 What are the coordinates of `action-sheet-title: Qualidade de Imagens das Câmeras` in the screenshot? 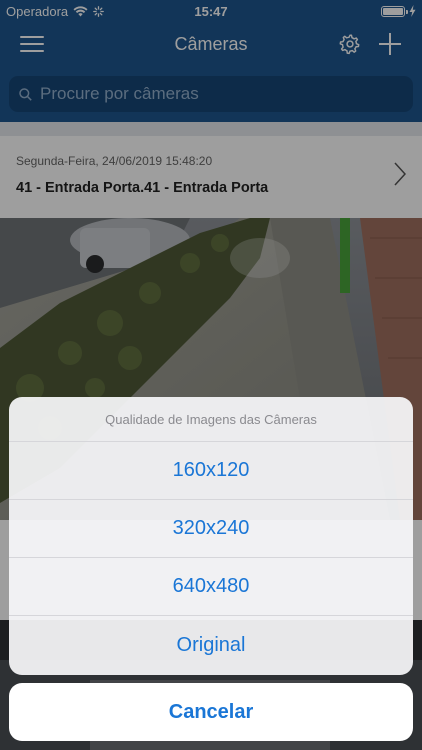 It's located at (211, 419).